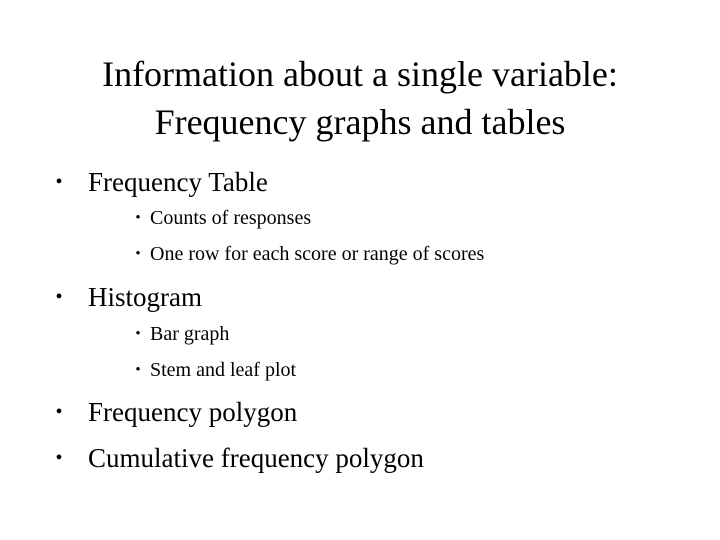 The width and height of the screenshot is (720, 540). I want to click on sub-bullet-text: Stem and leaf plot, so click(223, 370).